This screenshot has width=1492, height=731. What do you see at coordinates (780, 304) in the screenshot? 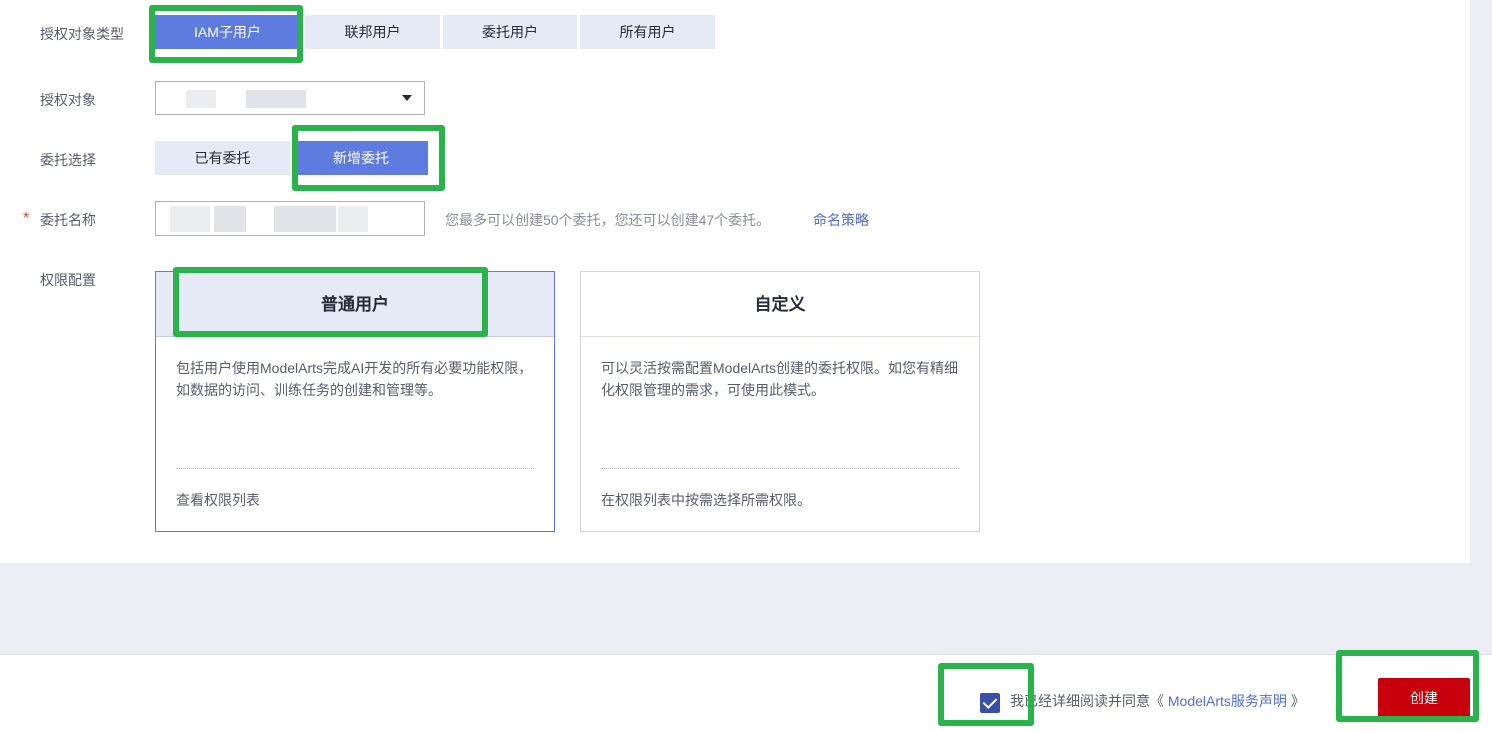
I see `card-title: 自定义` at bounding box center [780, 304].